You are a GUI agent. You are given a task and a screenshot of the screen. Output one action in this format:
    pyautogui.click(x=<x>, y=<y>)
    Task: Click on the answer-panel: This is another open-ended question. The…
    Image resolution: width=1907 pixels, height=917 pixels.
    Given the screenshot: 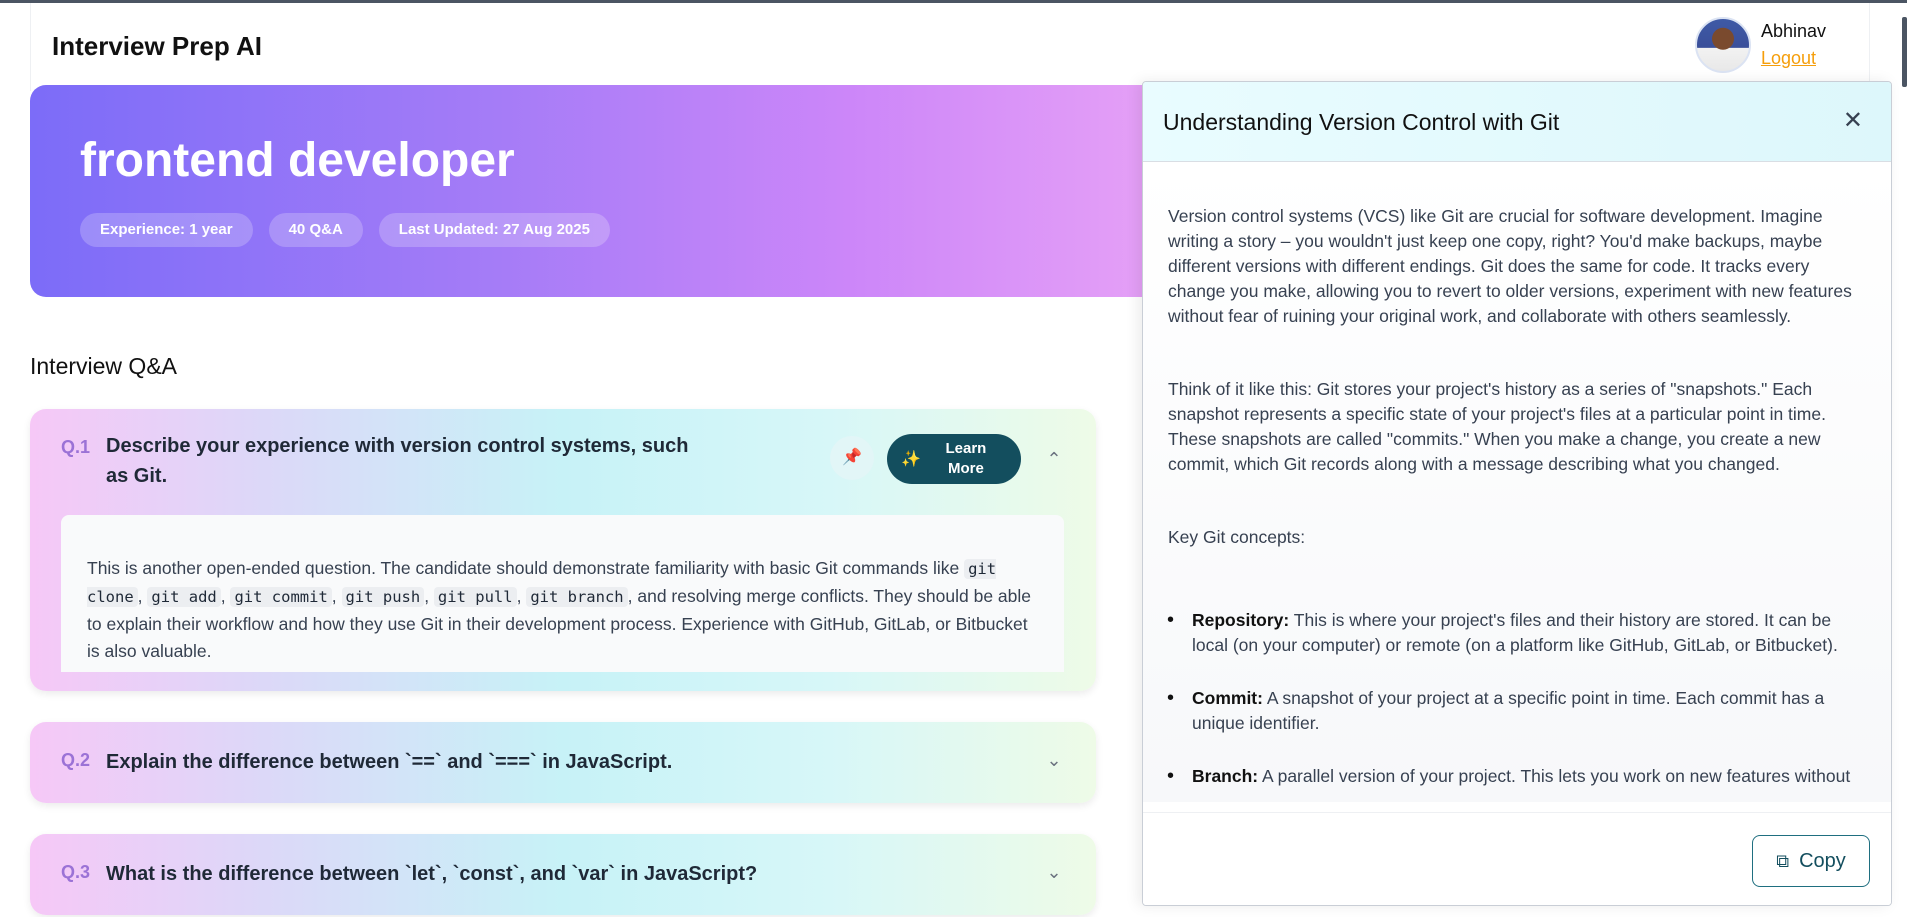 What is the action you would take?
    pyautogui.click(x=562, y=593)
    